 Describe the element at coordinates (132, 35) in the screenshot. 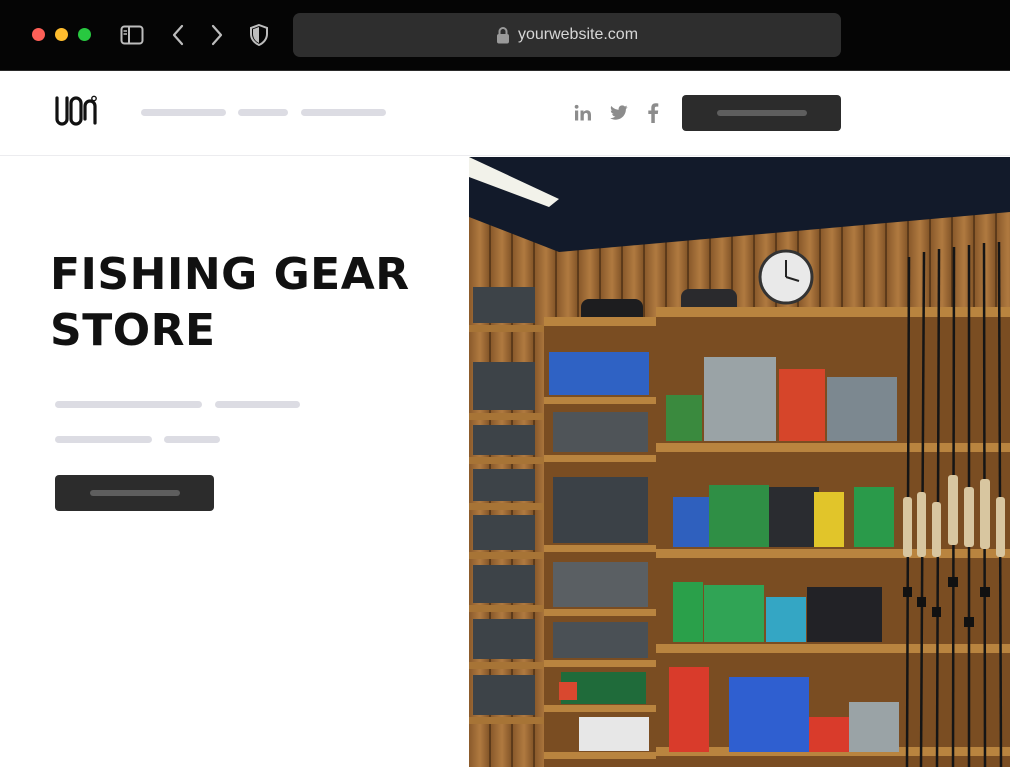

I see `sidebar-icon` at that location.